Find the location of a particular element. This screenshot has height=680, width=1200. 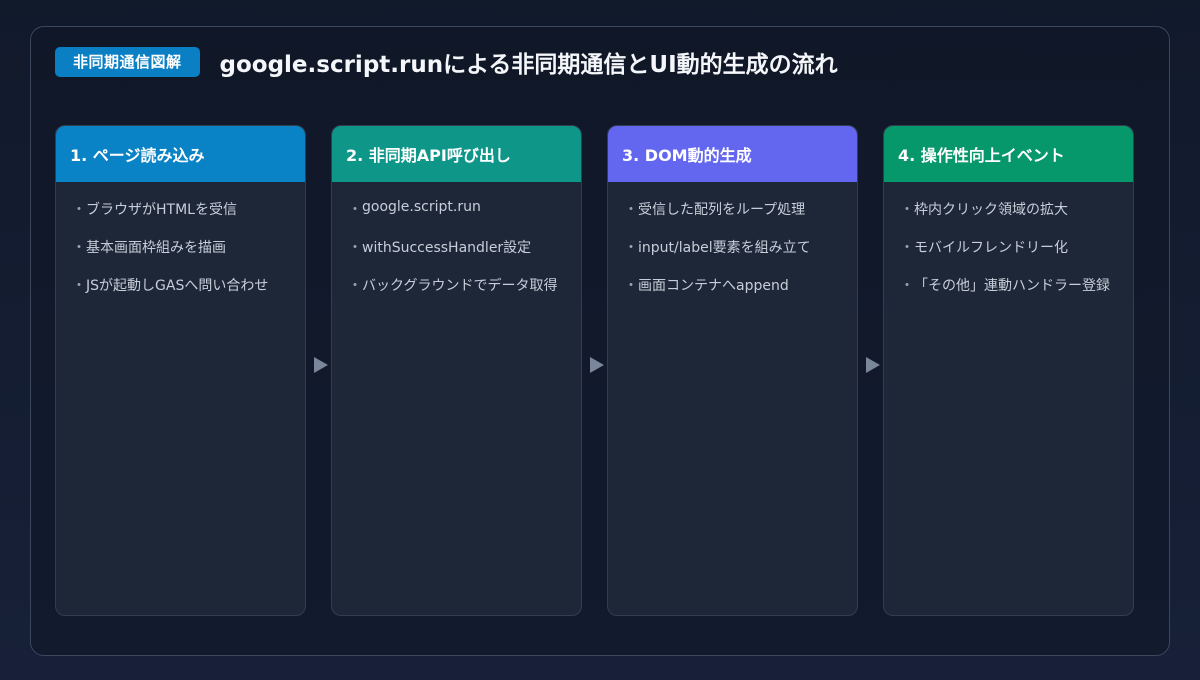

diagram-title: google.script.runによる非同期通信とUI動的生成の流れ is located at coordinates (528, 65).